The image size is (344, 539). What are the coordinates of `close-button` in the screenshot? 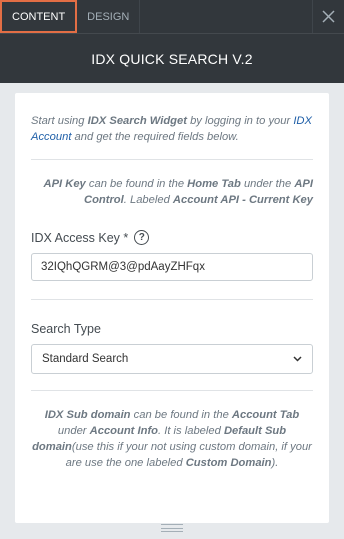 It's located at (328, 16).